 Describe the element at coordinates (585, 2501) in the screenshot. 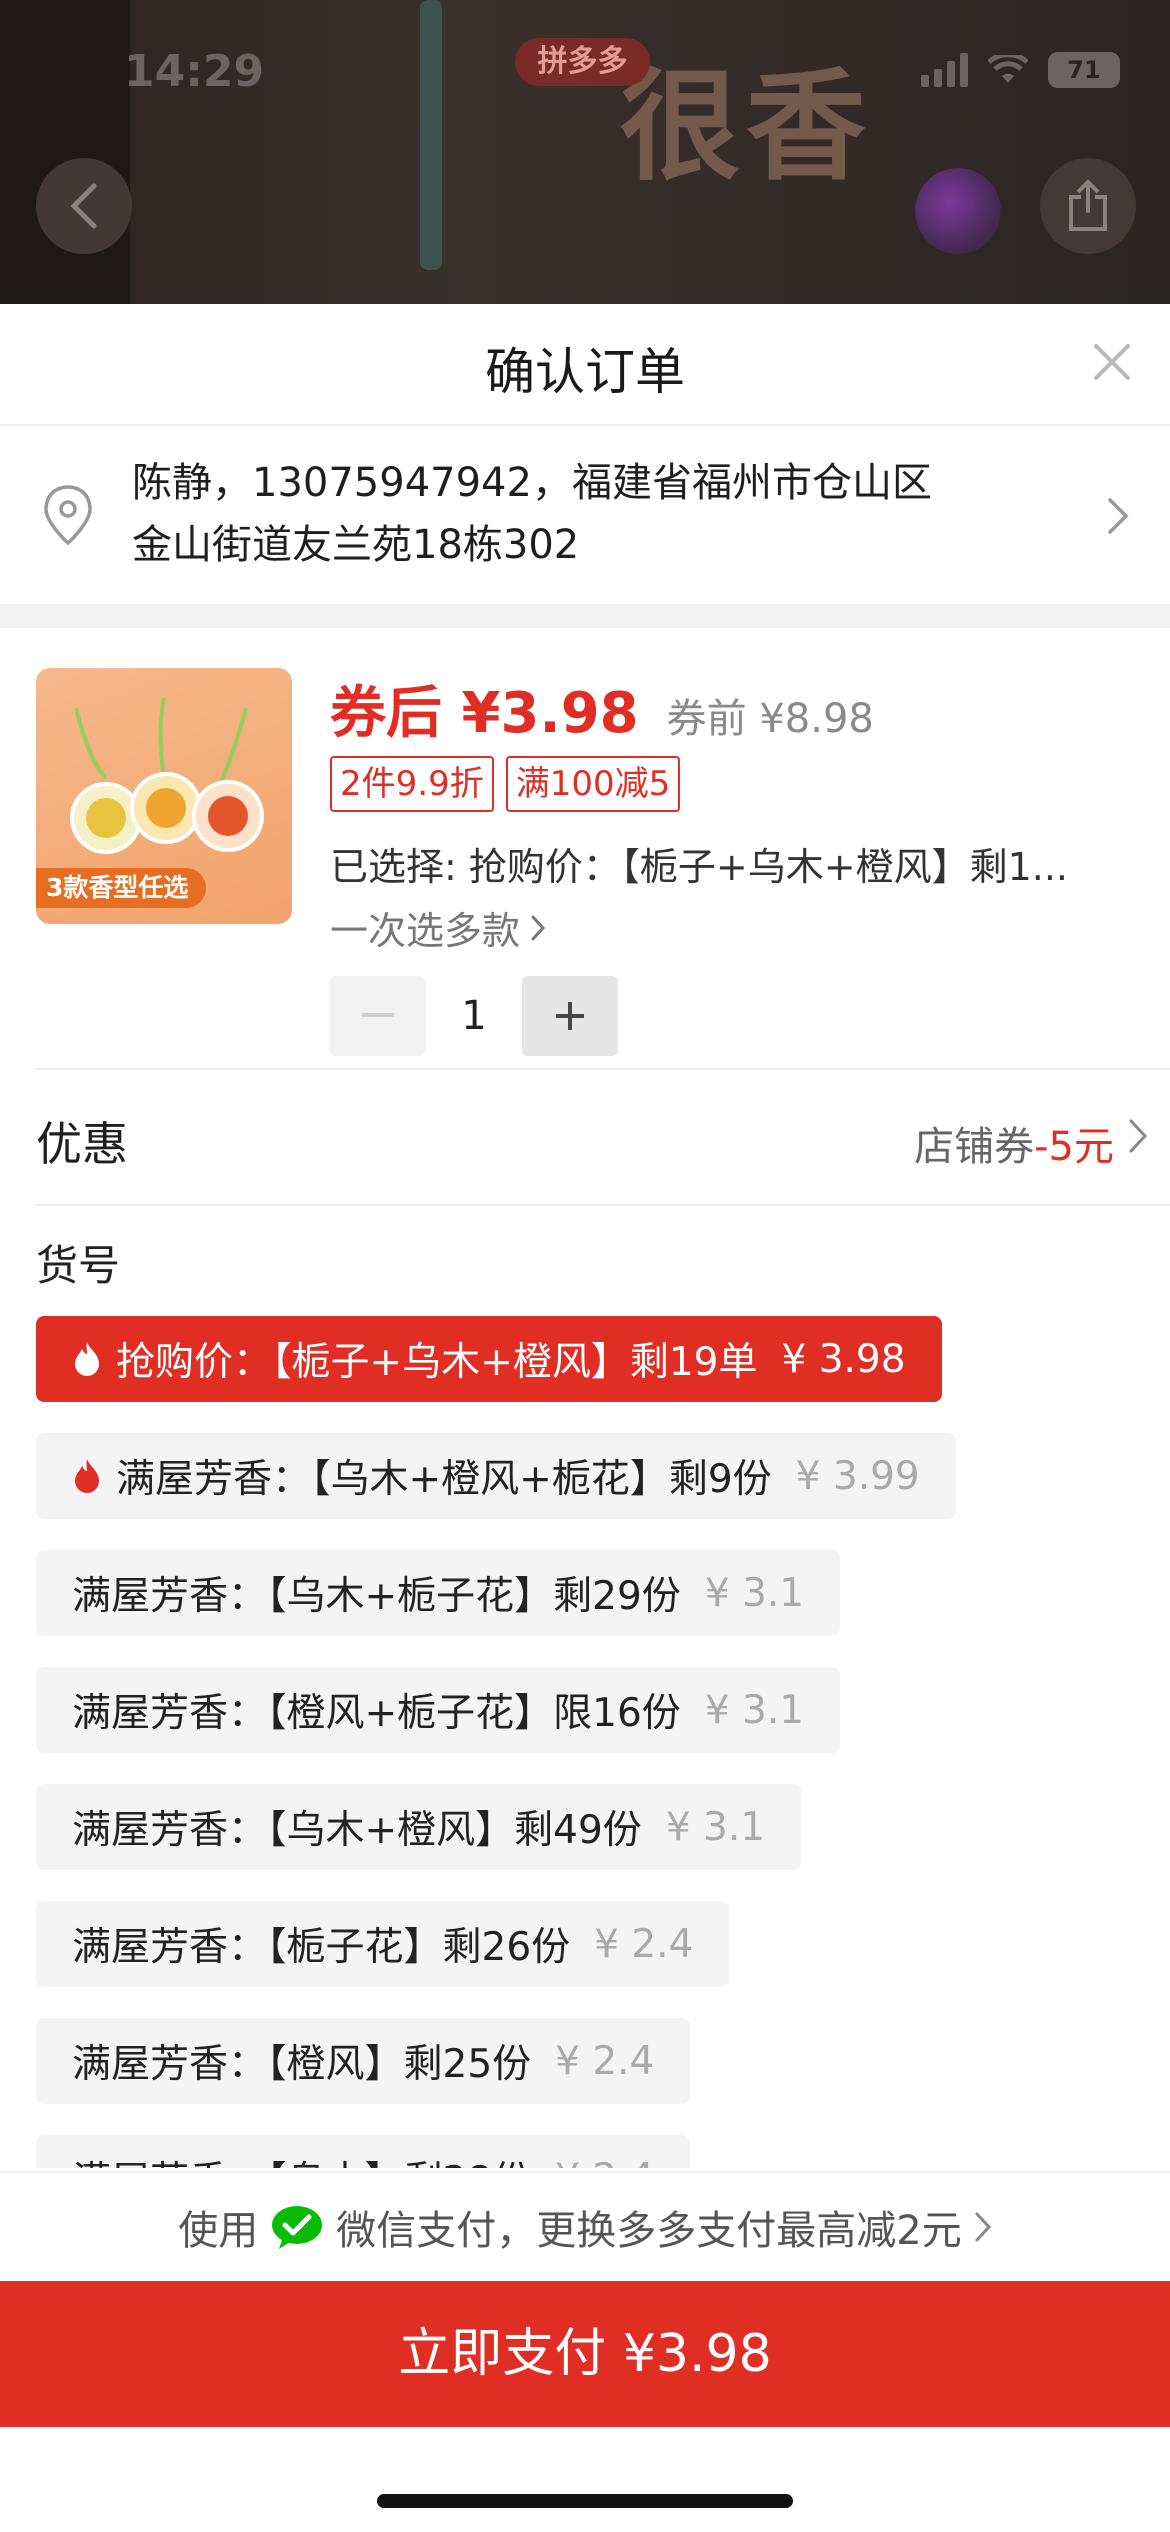

I see `home-indicator` at that location.